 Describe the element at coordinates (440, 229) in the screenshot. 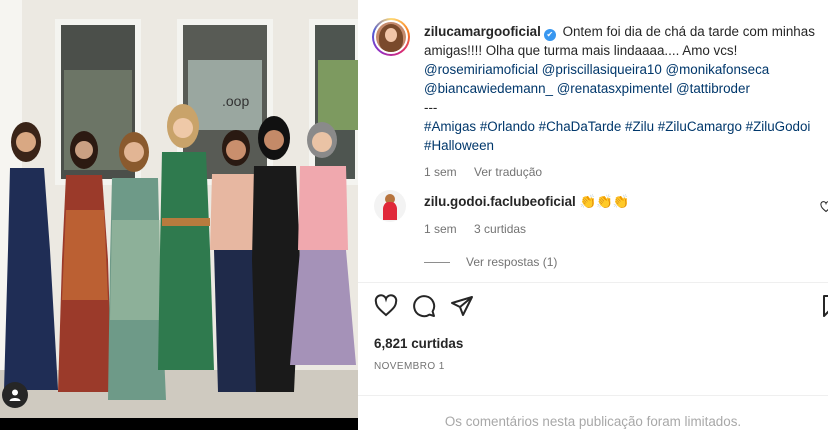

I see `comment-age: 1 sem` at that location.